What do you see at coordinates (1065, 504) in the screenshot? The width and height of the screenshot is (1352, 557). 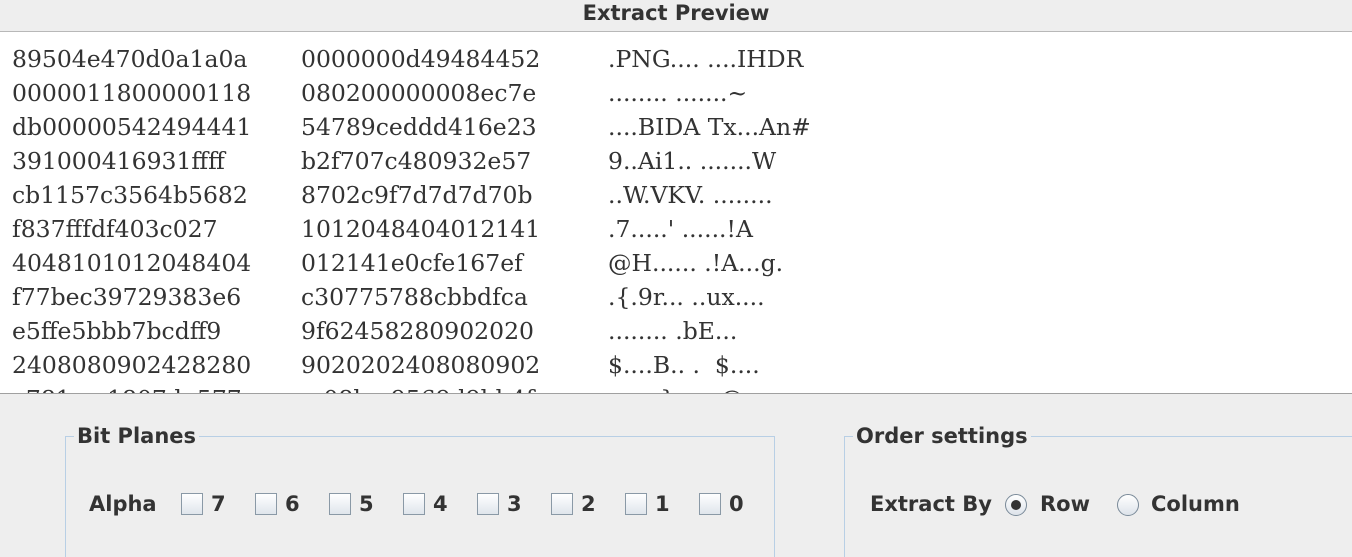 I see `row-radio-label: Row` at bounding box center [1065, 504].